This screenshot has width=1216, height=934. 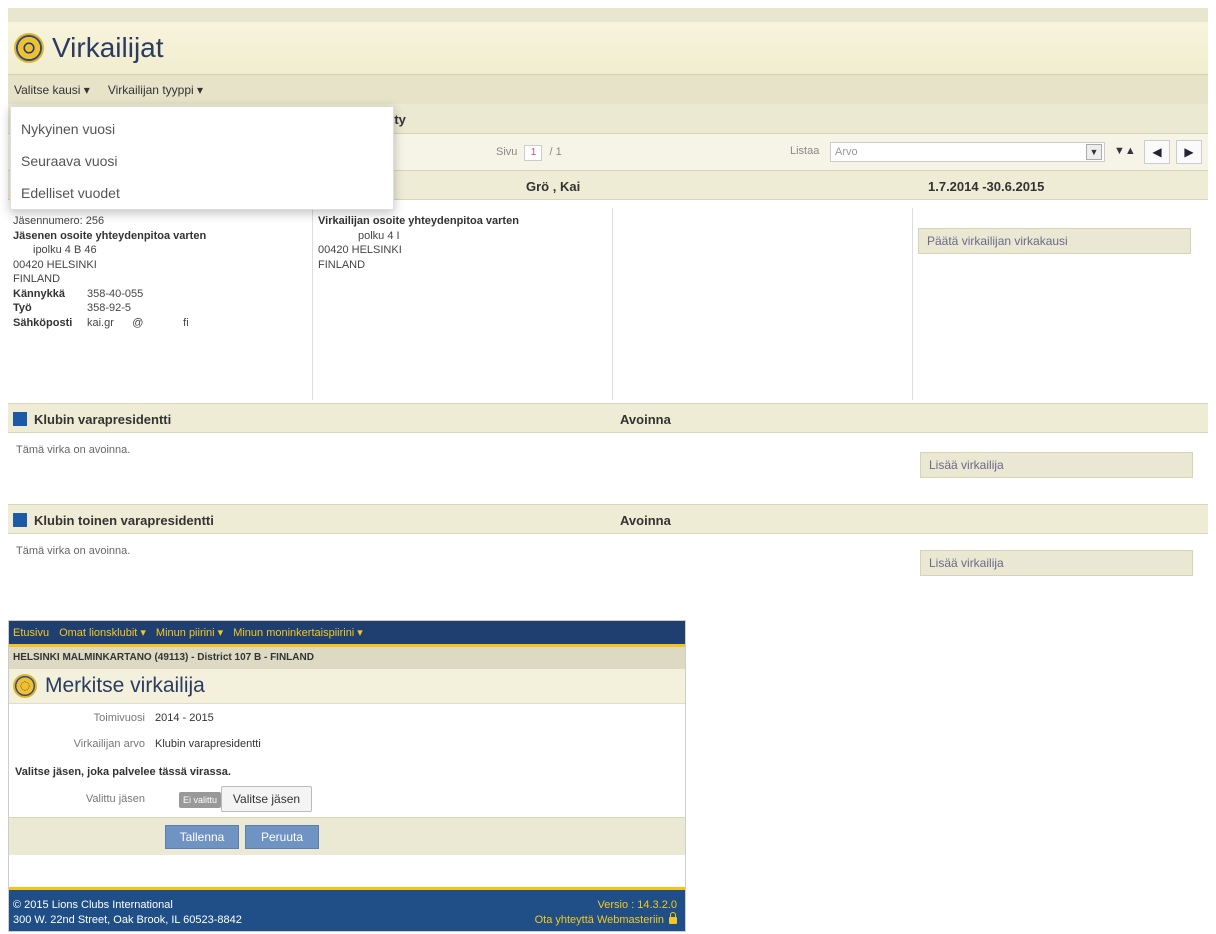 I want to click on sort-label: Listaa, so click(x=805, y=151).